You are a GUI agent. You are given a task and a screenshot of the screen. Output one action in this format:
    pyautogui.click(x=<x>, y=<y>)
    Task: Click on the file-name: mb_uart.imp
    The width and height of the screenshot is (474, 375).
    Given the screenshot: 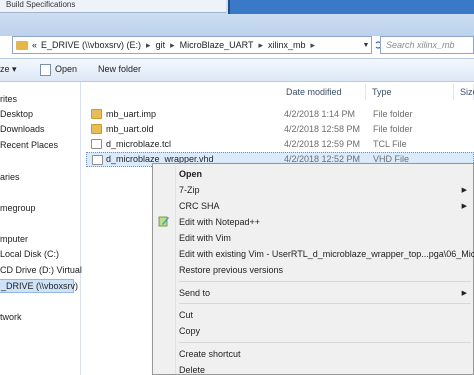 What is the action you would take?
    pyautogui.click(x=131, y=114)
    